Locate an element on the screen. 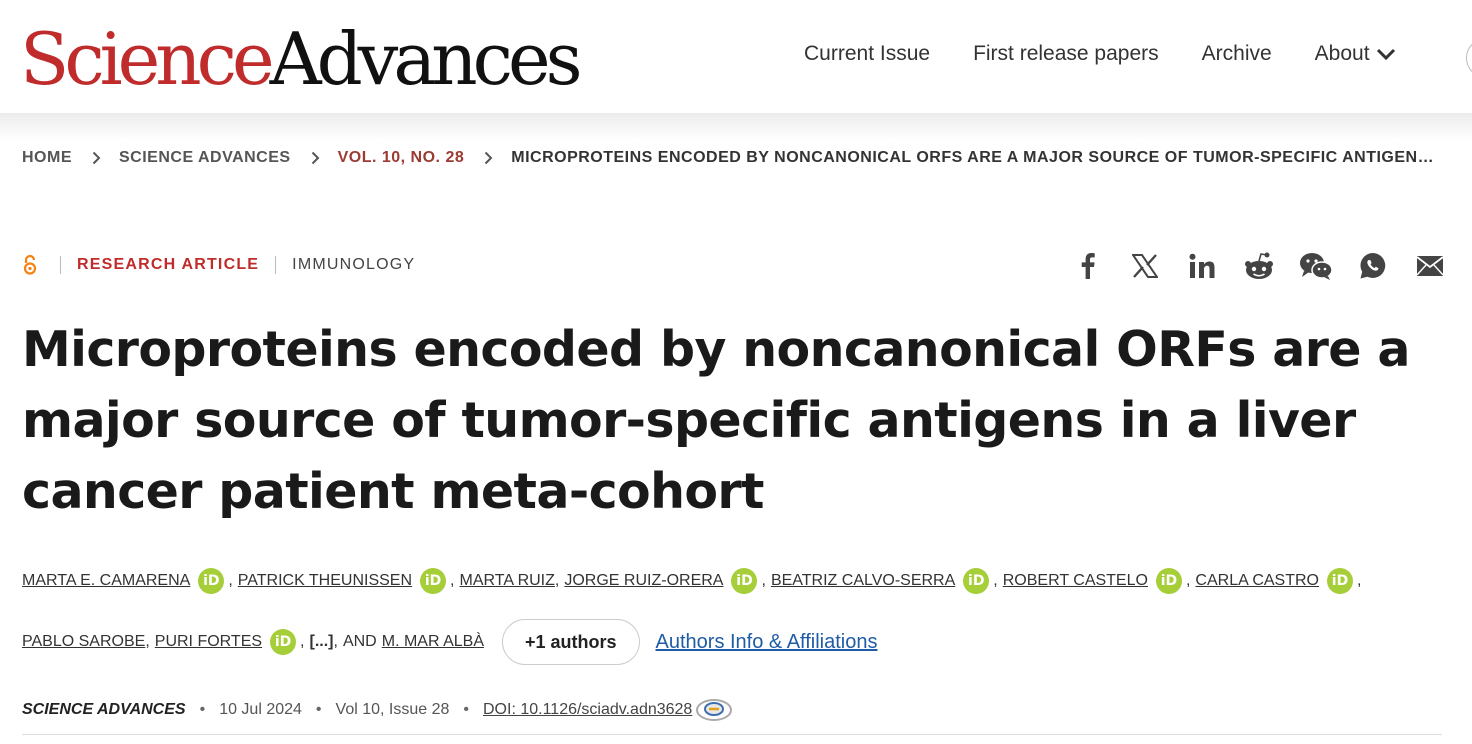 The height and width of the screenshot is (744, 1472). publication-date: 10 Jul 2024 is located at coordinates (260, 709).